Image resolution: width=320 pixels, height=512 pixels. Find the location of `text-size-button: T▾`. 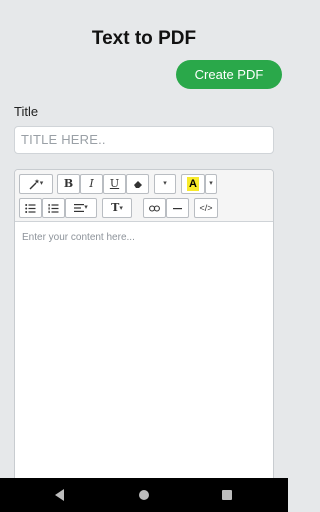

text-size-button: T▾ is located at coordinates (117, 208).